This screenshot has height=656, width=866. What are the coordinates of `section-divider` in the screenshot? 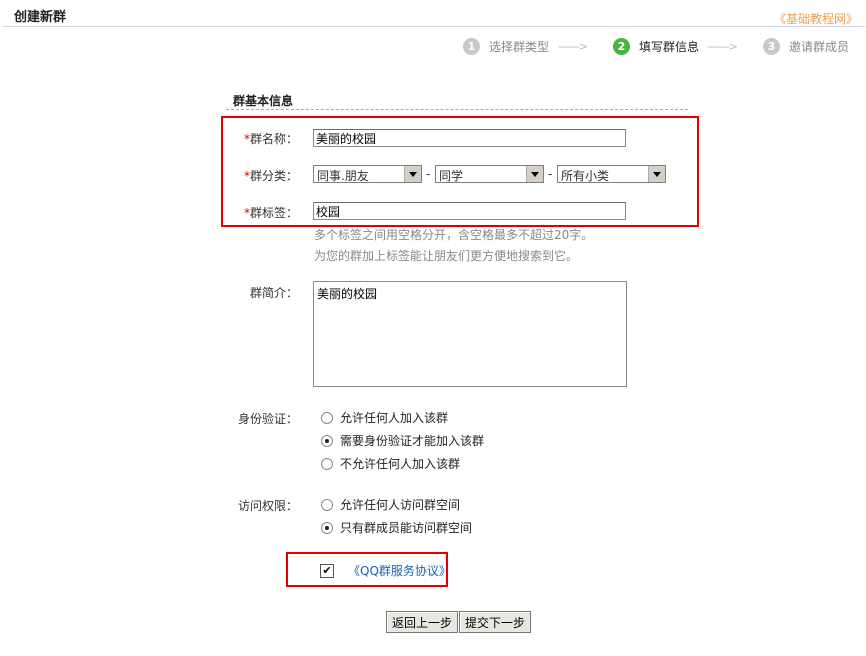 It's located at (457, 109).